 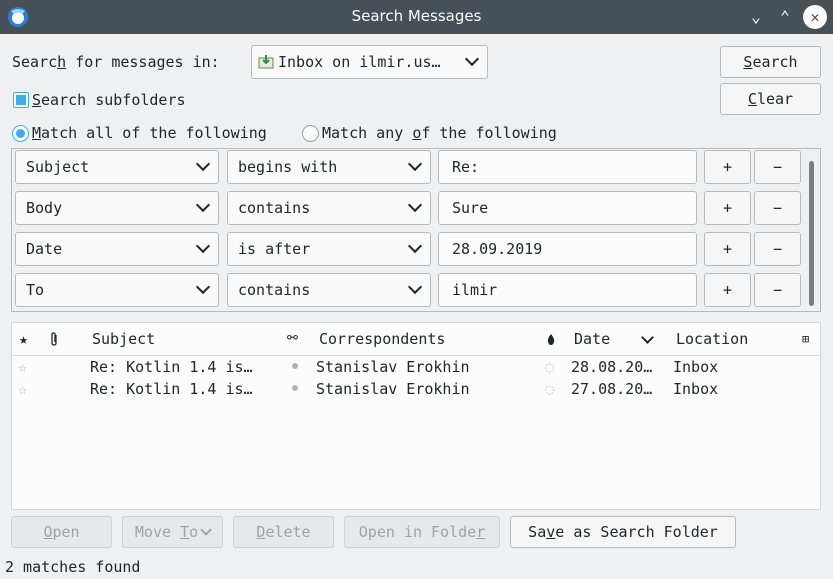 What do you see at coordinates (647, 337) in the screenshot?
I see `sort-descending-icon` at bounding box center [647, 337].